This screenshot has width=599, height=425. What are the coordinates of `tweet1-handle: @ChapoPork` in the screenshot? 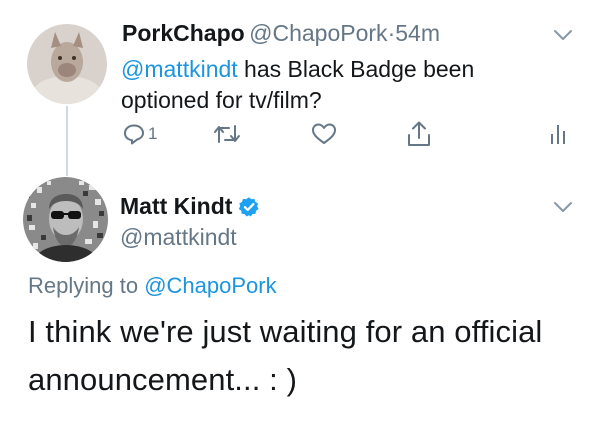 It's located at (318, 33).